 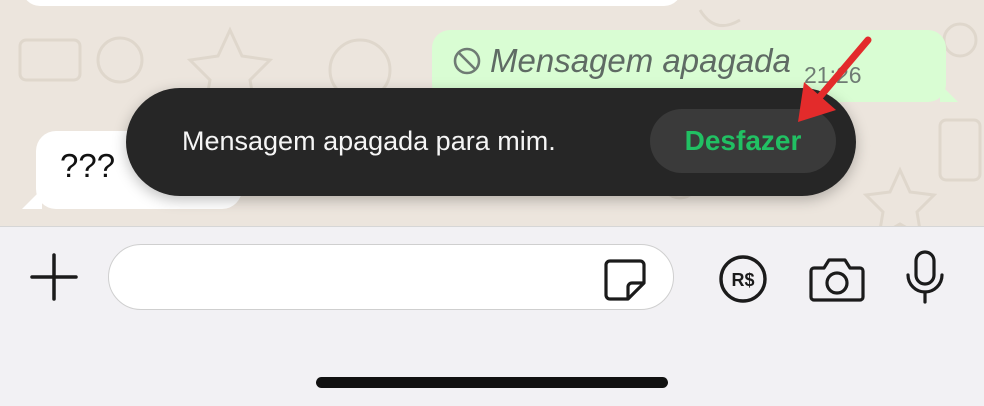 I want to click on annotation-arrow-icon, so click(x=835, y=79).